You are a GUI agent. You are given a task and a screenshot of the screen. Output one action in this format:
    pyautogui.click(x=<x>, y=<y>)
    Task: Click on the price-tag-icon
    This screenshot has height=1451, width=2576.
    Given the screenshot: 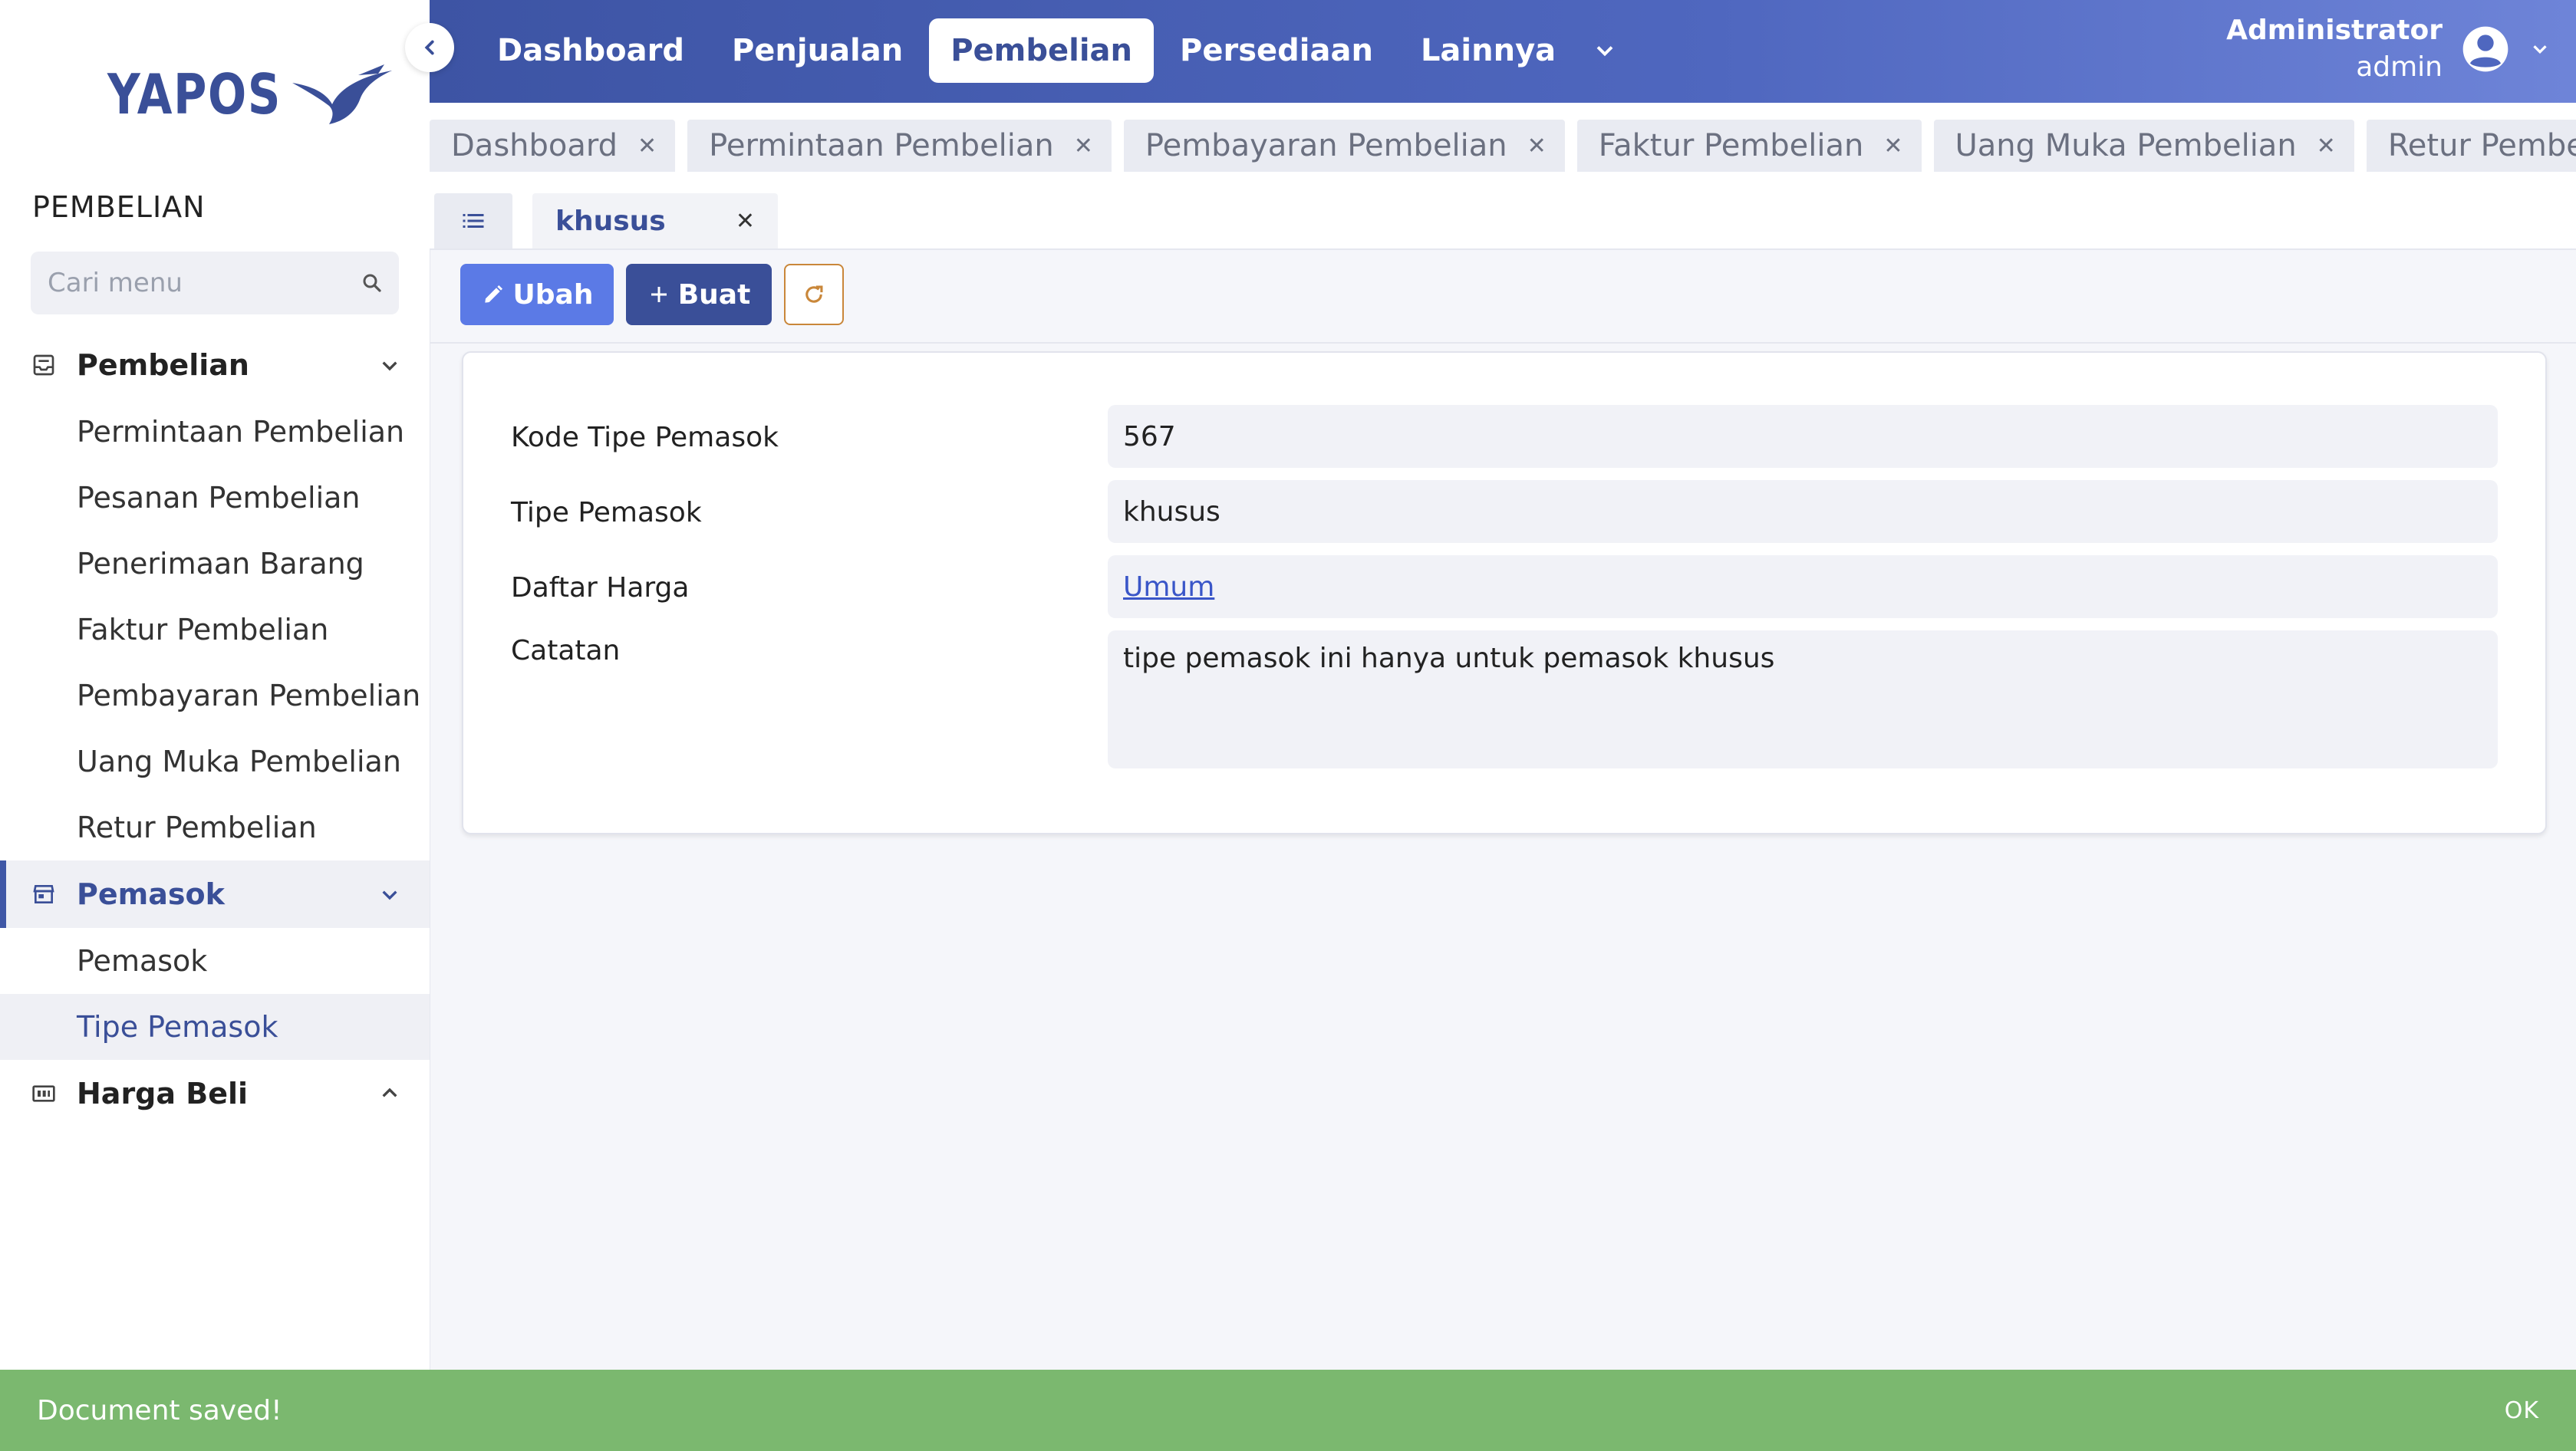 What is the action you would take?
    pyautogui.click(x=44, y=1094)
    